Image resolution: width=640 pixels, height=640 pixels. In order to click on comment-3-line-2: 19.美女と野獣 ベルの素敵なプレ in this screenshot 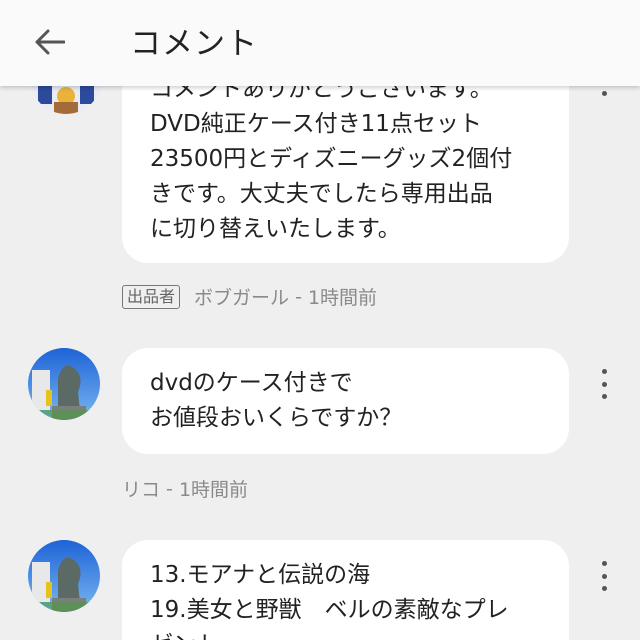, I will do `click(329, 610)`.